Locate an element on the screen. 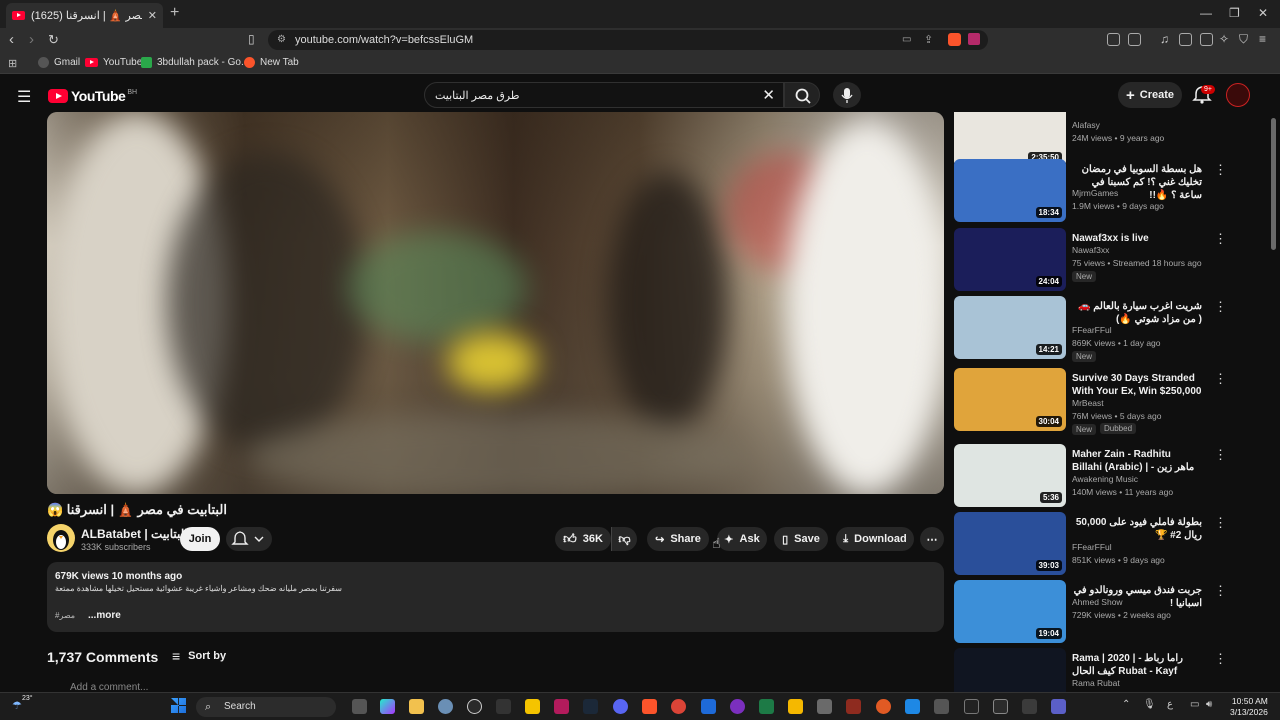  forward-icon: › is located at coordinates (31, 39).